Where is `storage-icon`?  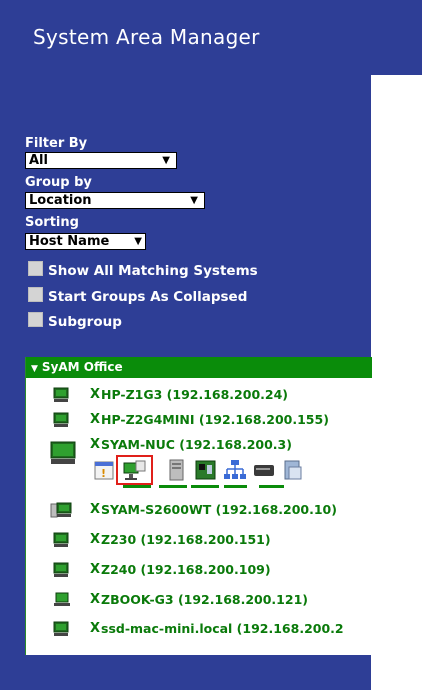
storage-icon is located at coordinates (264, 470).